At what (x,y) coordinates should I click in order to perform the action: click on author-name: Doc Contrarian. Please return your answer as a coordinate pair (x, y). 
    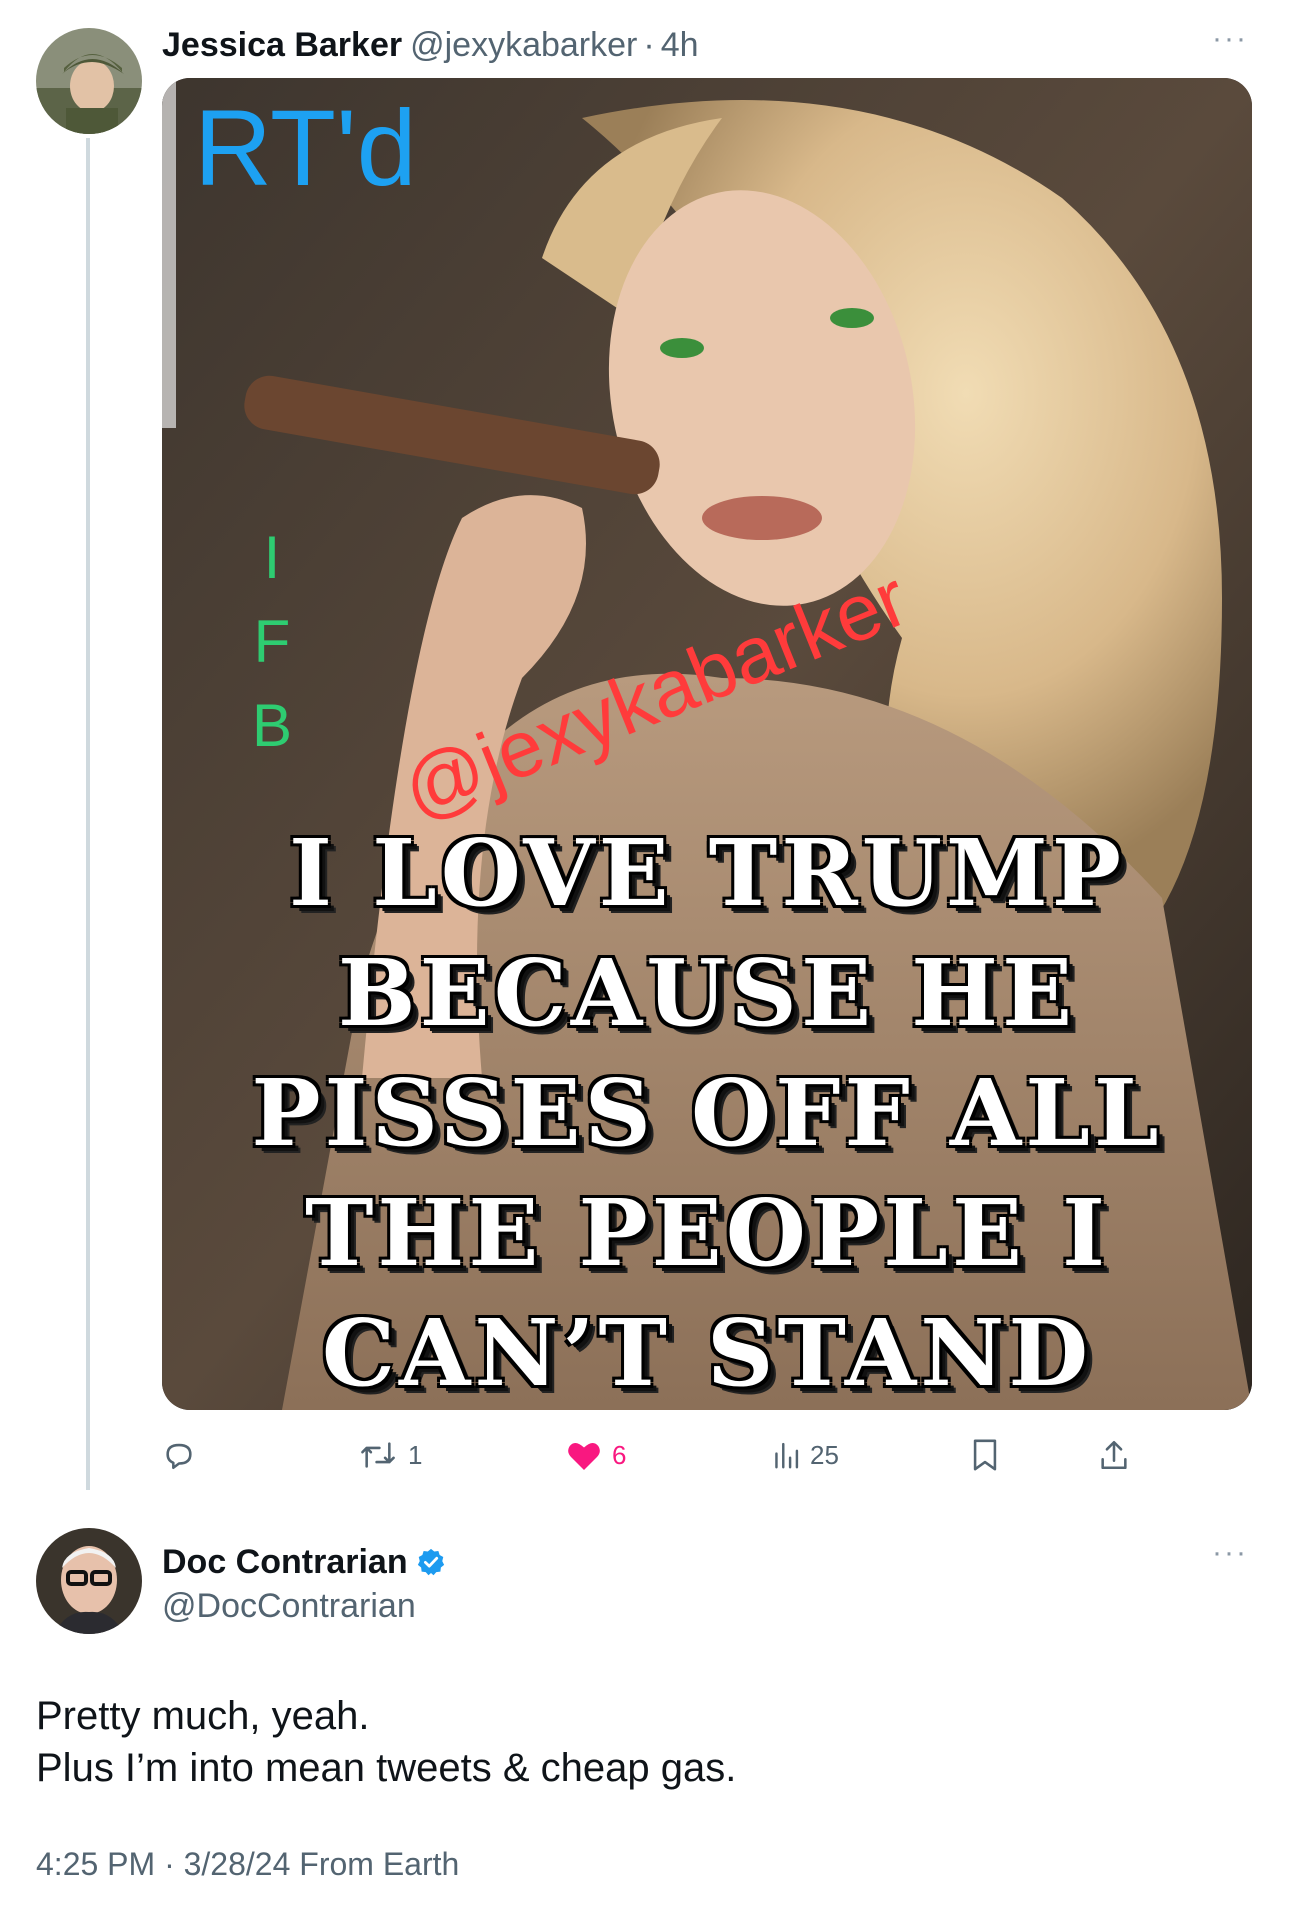
    Looking at the image, I should click on (285, 1562).